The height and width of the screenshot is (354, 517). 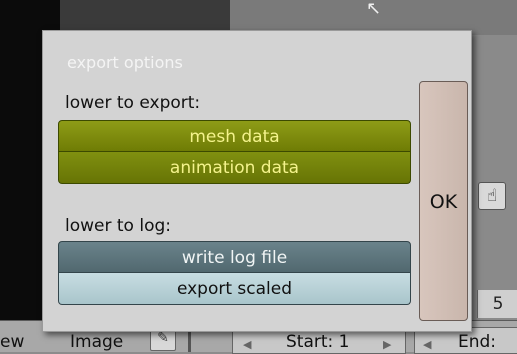 What do you see at coordinates (12, 342) in the screenshot?
I see `view-menu: ew` at bounding box center [12, 342].